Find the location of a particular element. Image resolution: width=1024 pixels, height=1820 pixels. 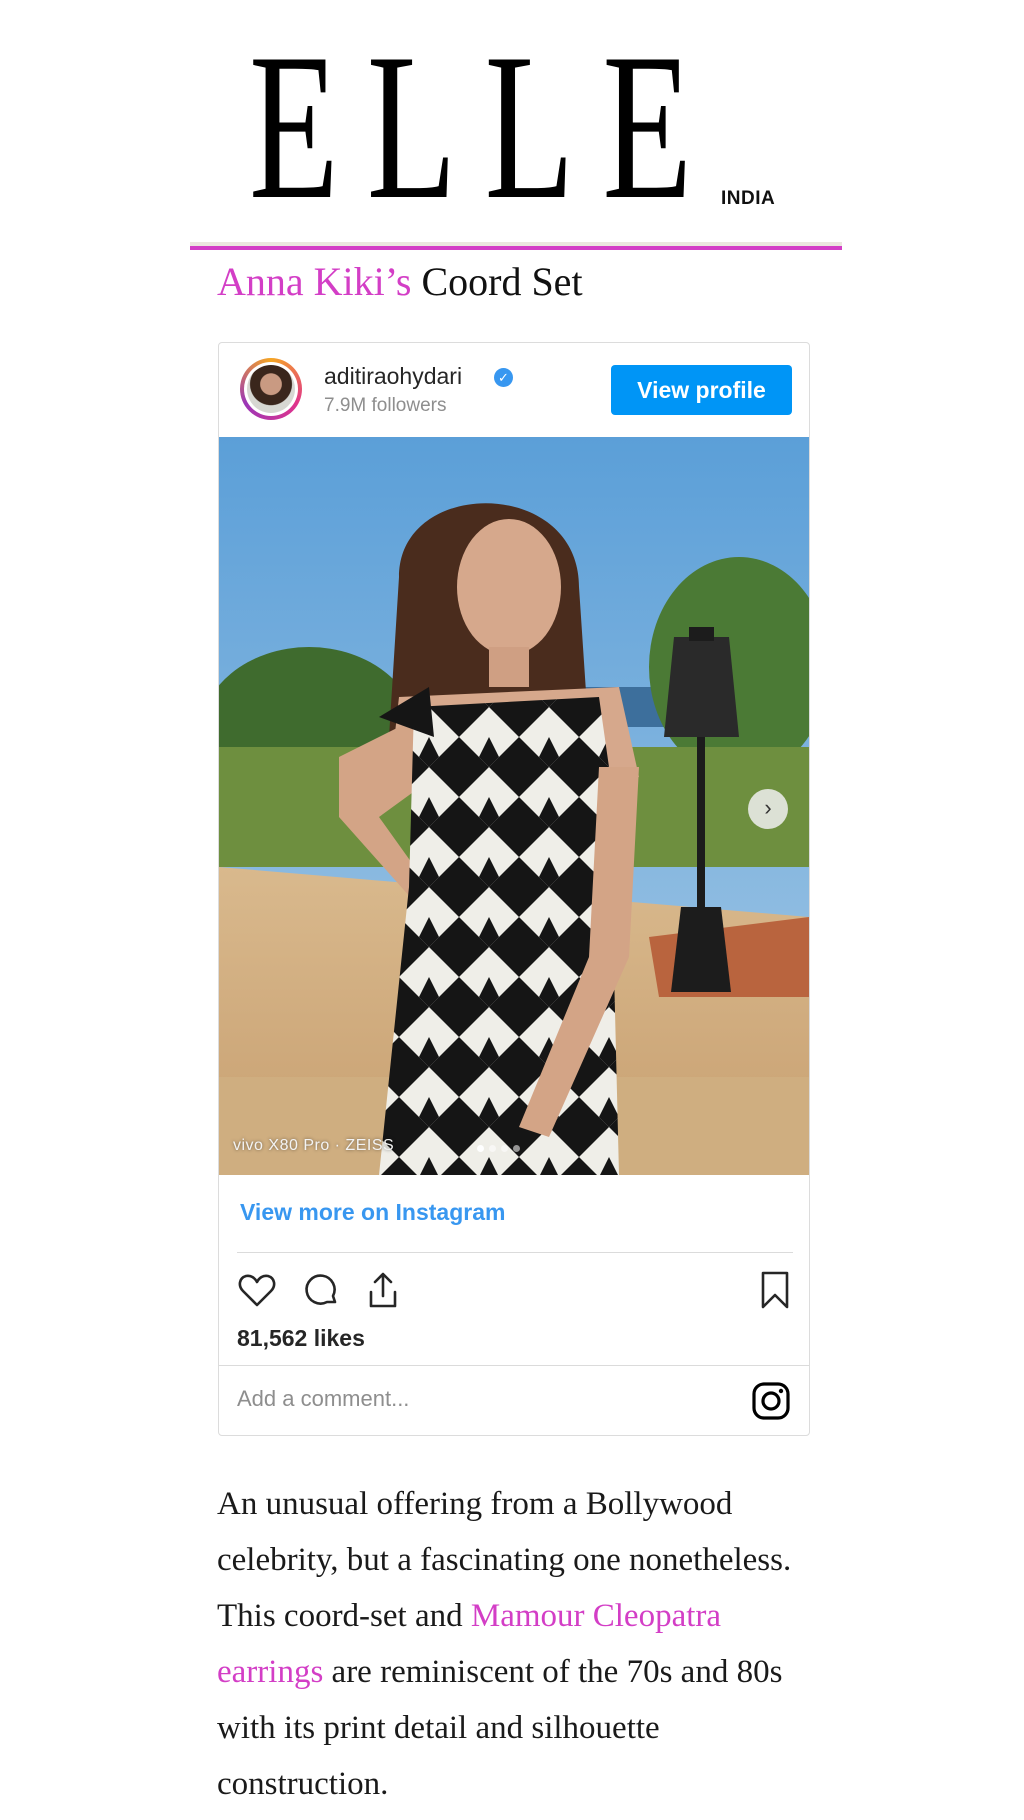

avatar-photo is located at coordinates (271, 389).